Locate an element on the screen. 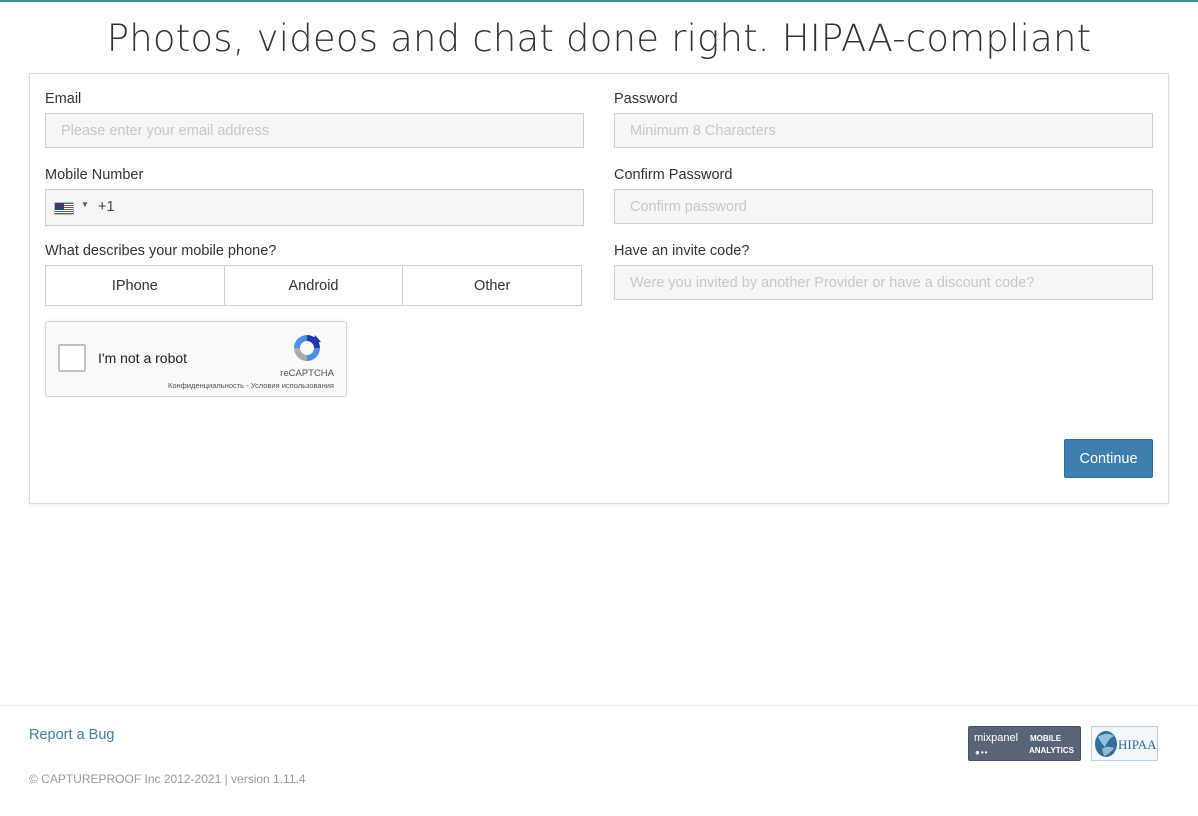 The height and width of the screenshot is (816, 1198). recaptcha-logo-icon is located at coordinates (307, 348).